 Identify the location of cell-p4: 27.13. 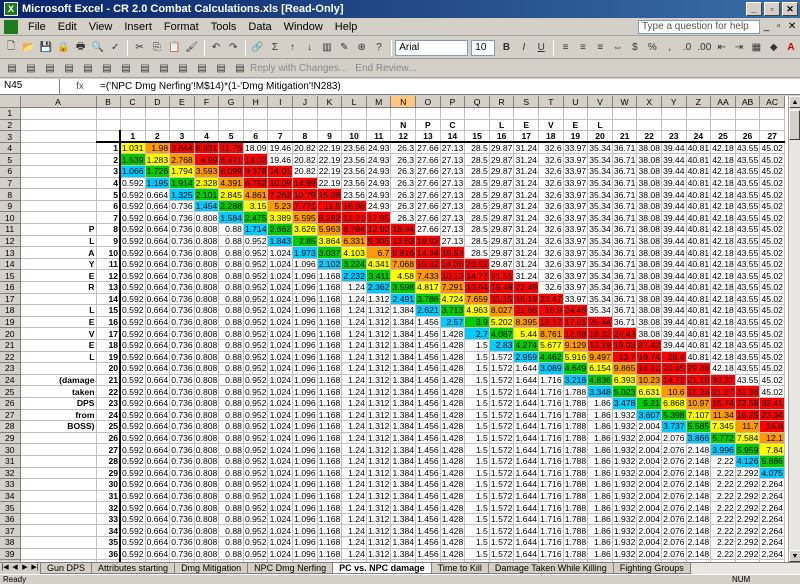
(453, 148).